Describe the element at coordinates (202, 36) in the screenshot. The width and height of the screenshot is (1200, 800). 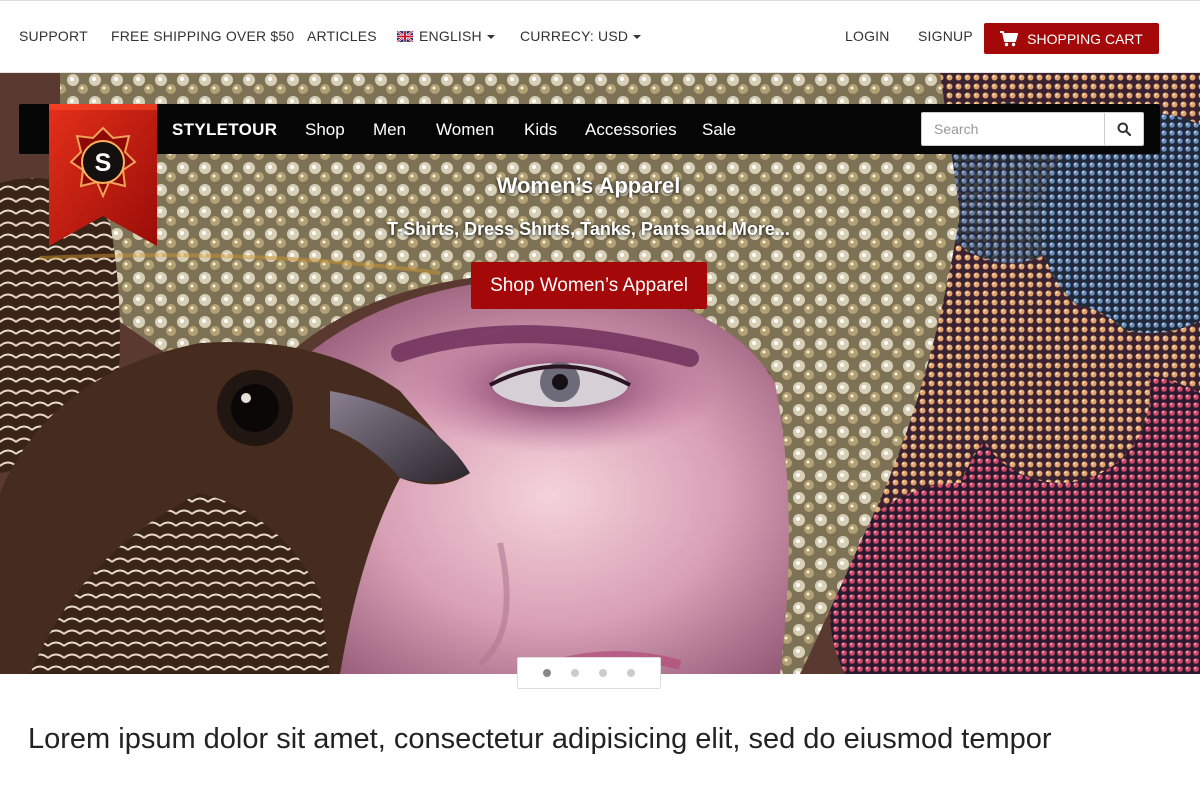
I see `free-shipping-link: FREE SHIPPING OVER $50` at that location.